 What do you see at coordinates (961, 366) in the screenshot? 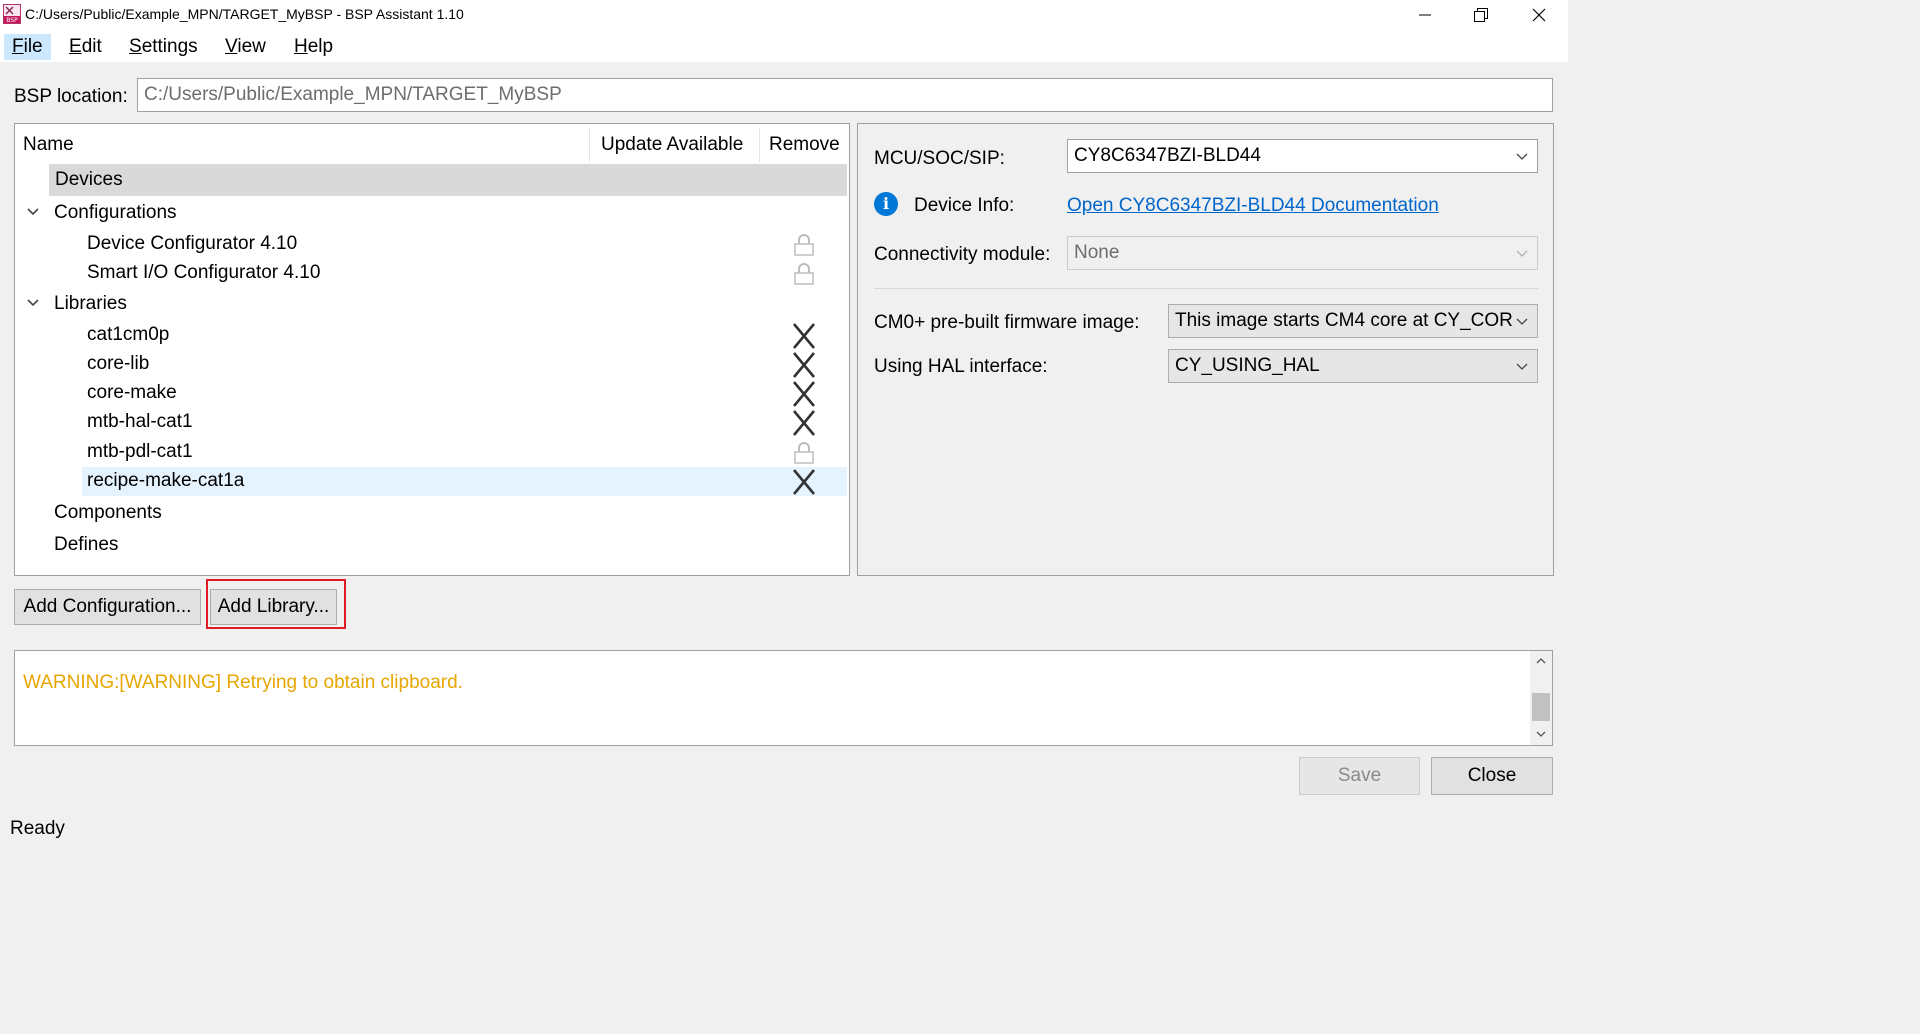
I see `hal-interface-label: Using HAL interface:` at bounding box center [961, 366].